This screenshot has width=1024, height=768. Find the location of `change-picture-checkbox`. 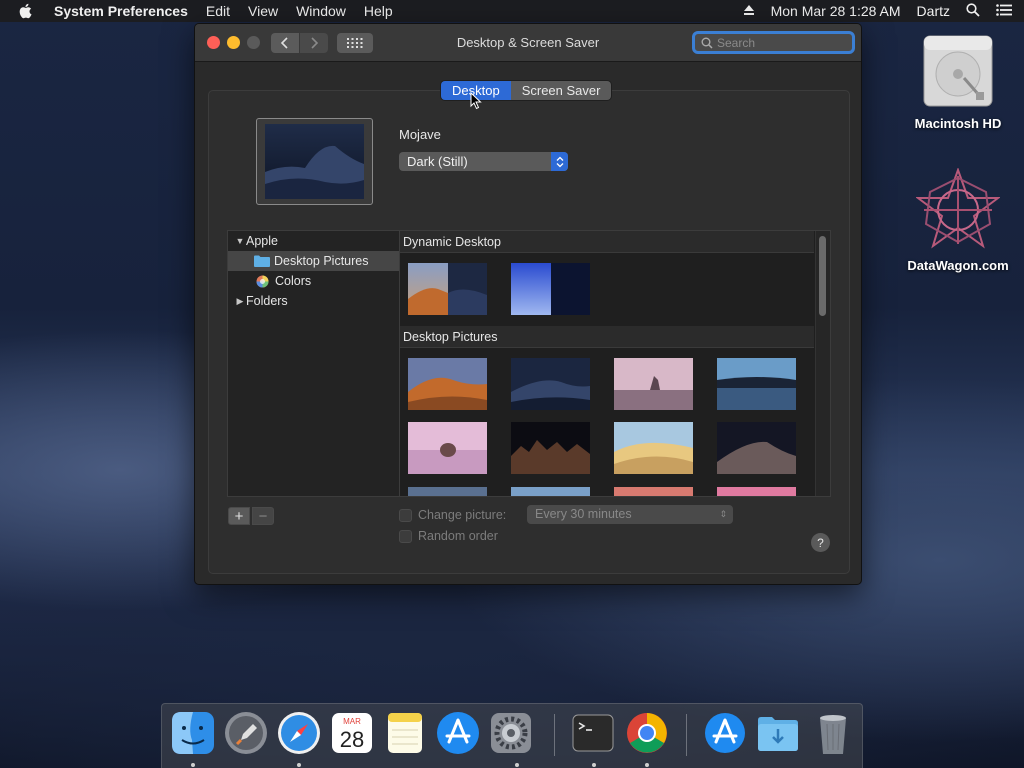

change-picture-checkbox is located at coordinates (405, 515).